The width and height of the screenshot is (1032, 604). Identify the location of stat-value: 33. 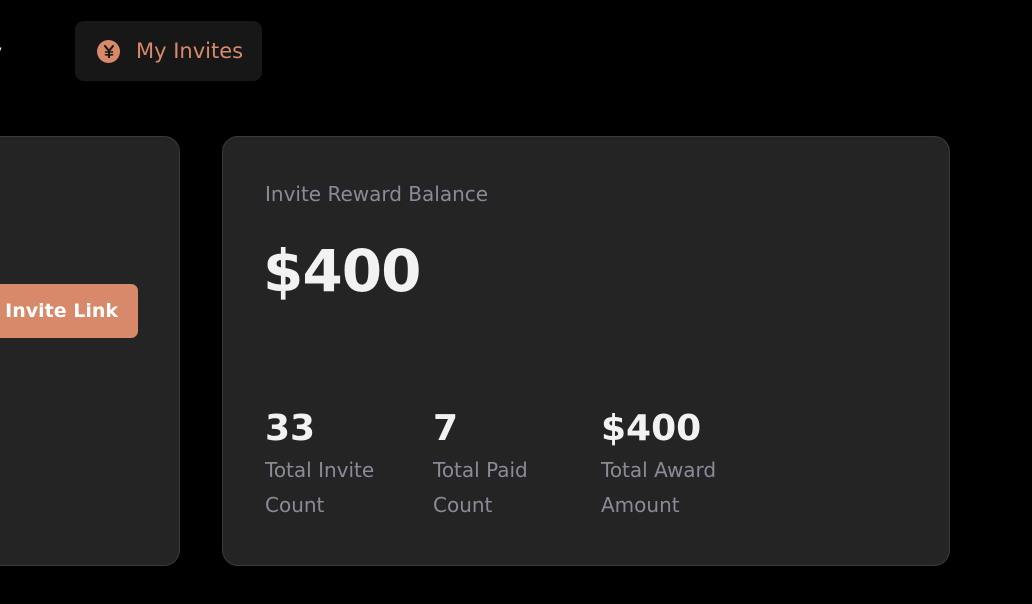
(290, 428).